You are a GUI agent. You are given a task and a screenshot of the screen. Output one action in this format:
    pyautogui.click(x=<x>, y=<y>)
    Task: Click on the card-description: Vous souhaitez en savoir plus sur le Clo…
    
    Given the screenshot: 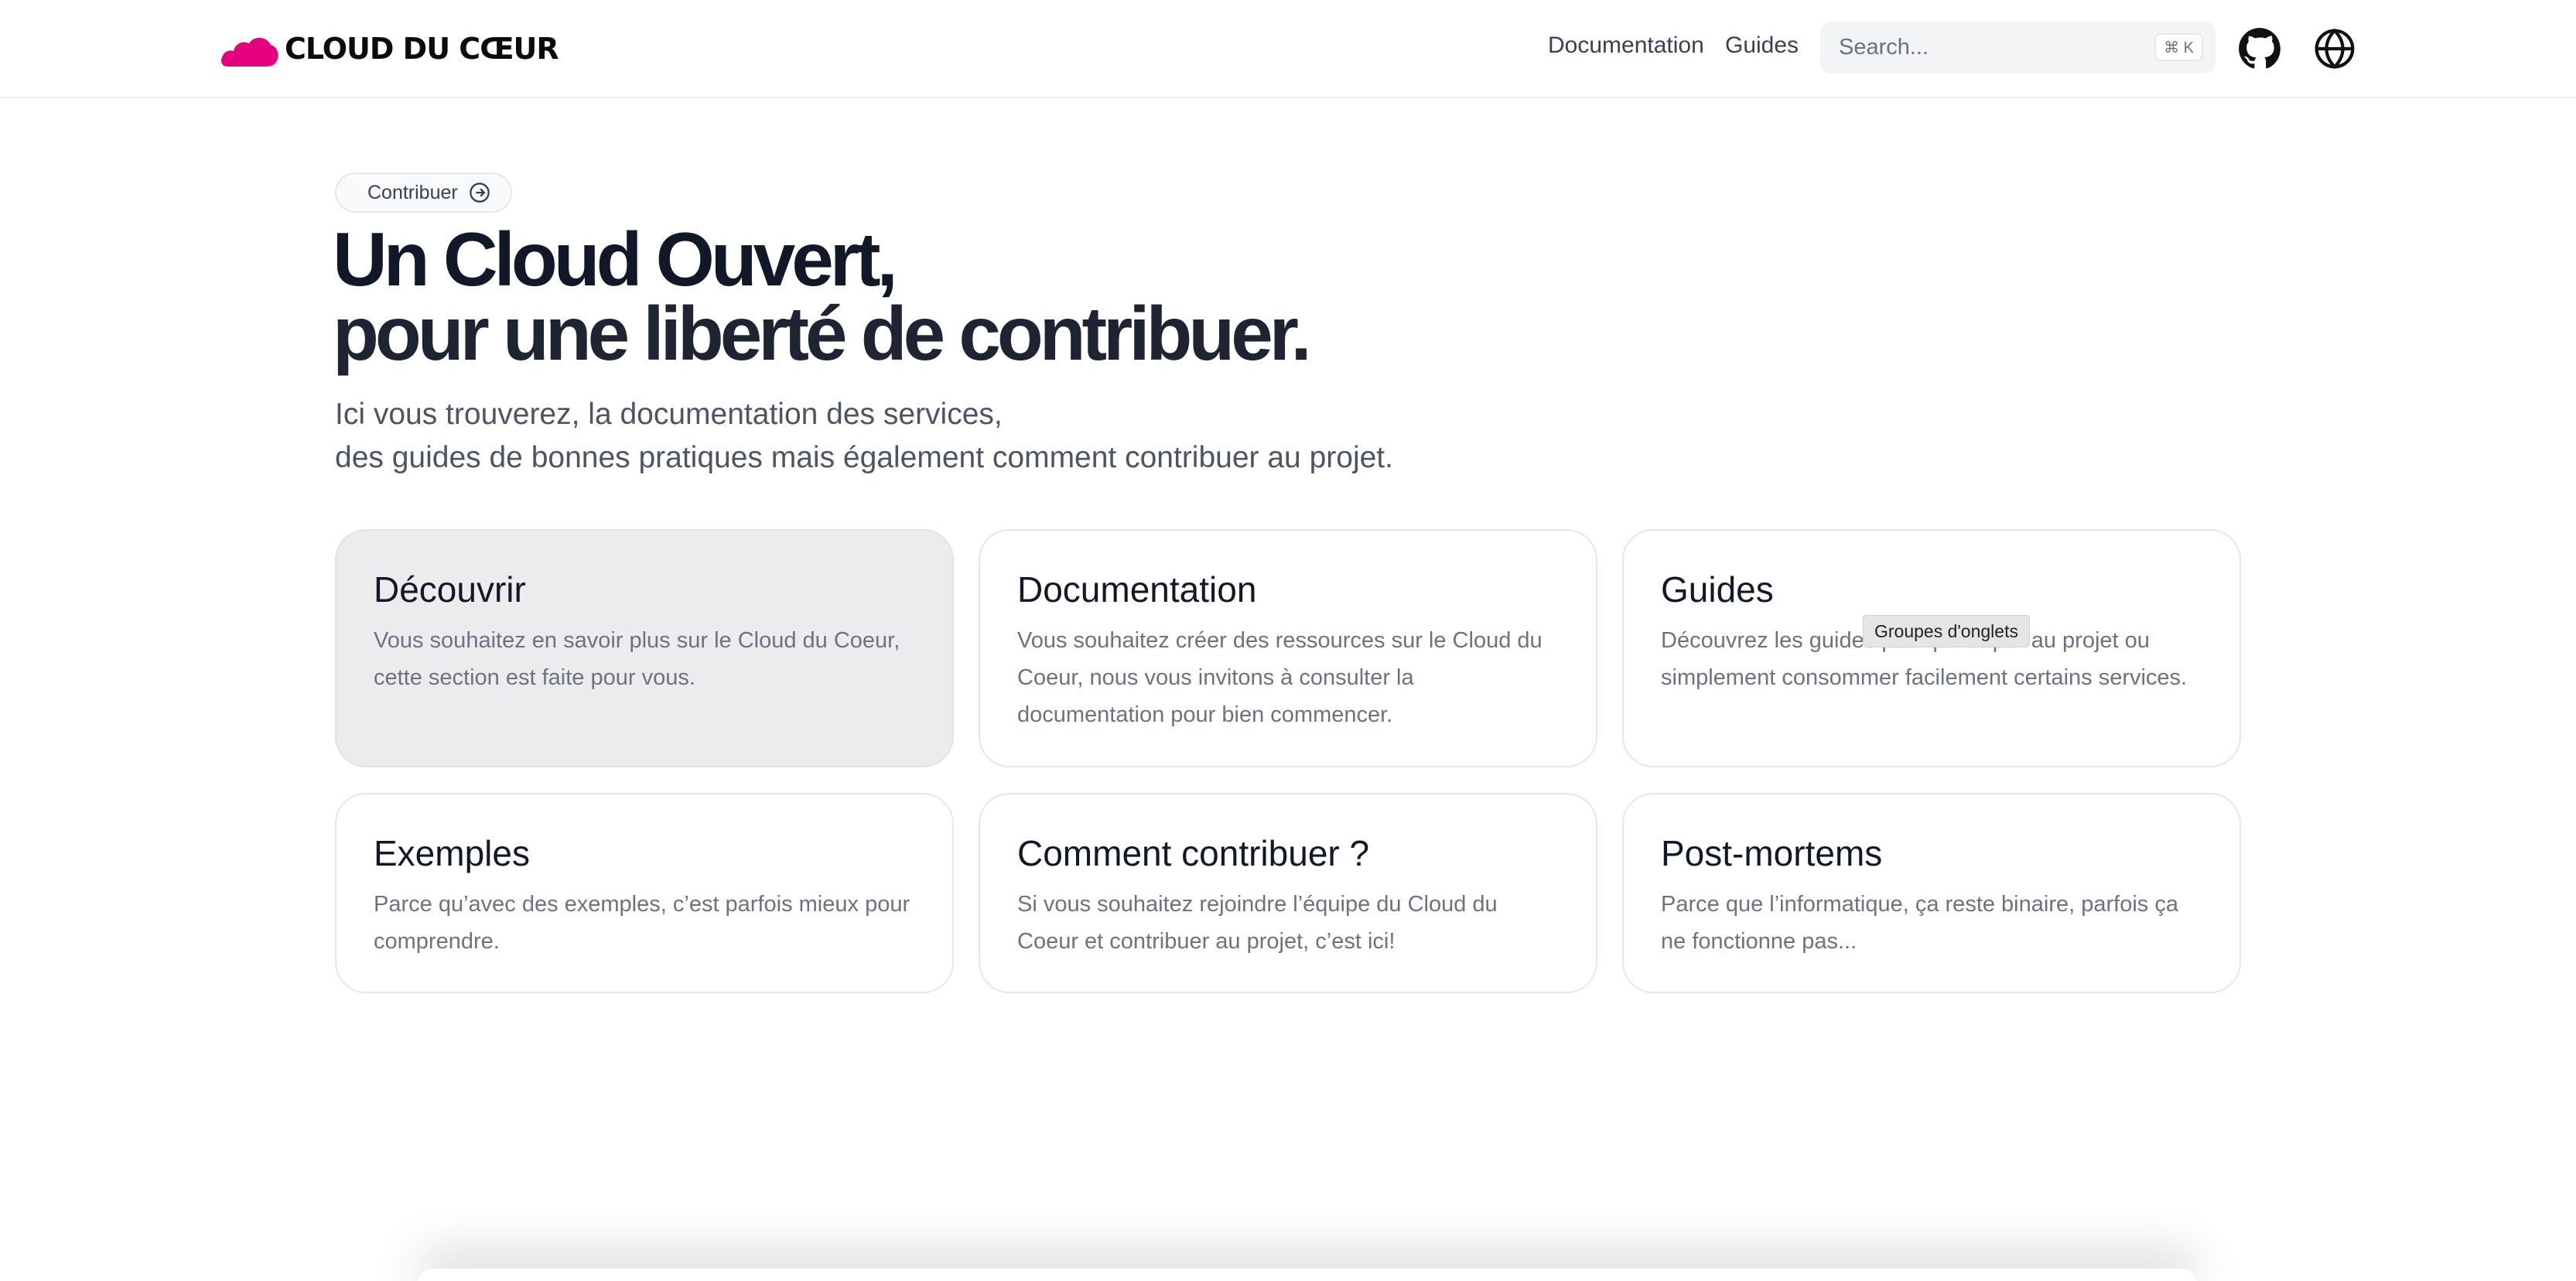 What is the action you would take?
    pyautogui.click(x=637, y=659)
    